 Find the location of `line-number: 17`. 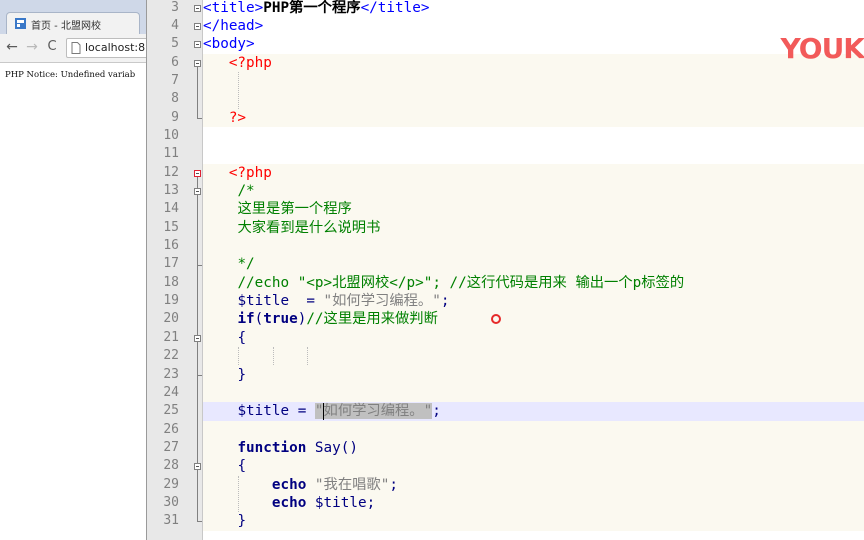

line-number: 17 is located at coordinates (171, 264).